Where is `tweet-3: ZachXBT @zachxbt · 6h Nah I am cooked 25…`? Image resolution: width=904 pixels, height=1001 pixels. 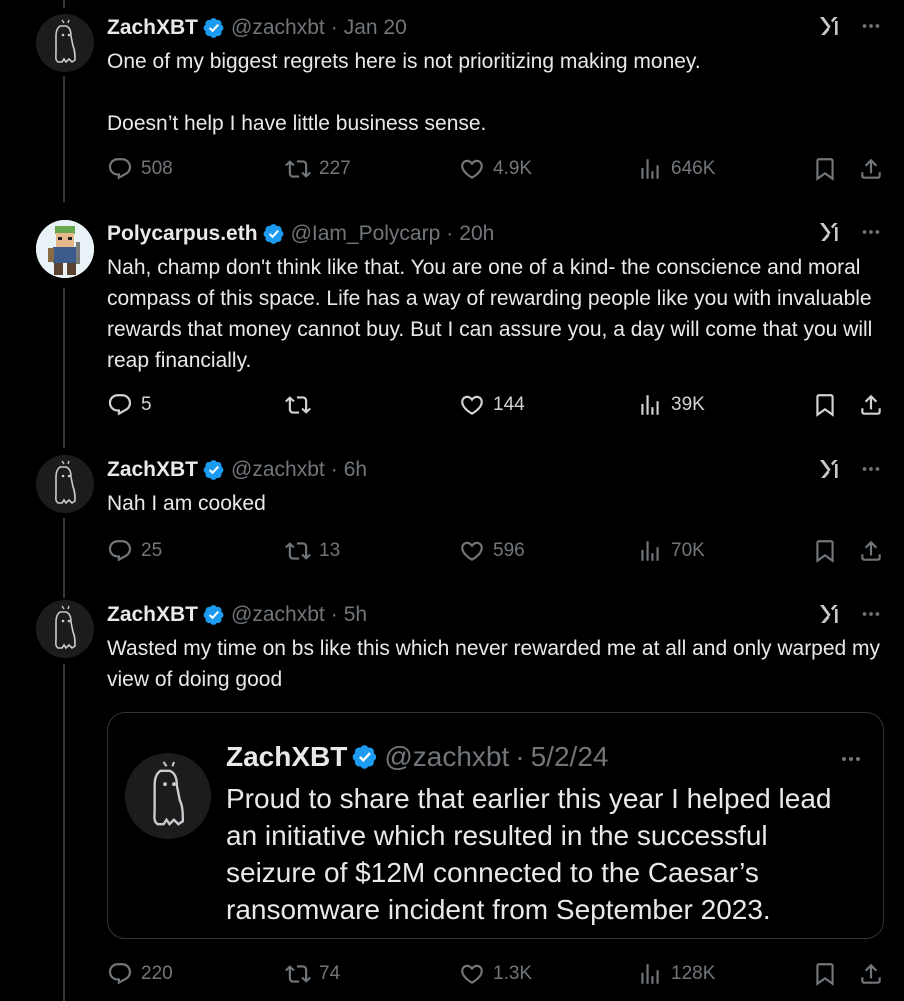
tweet-3: ZachXBT @zachxbt · 6h Nah I am cooked 25… is located at coordinates (452, 517).